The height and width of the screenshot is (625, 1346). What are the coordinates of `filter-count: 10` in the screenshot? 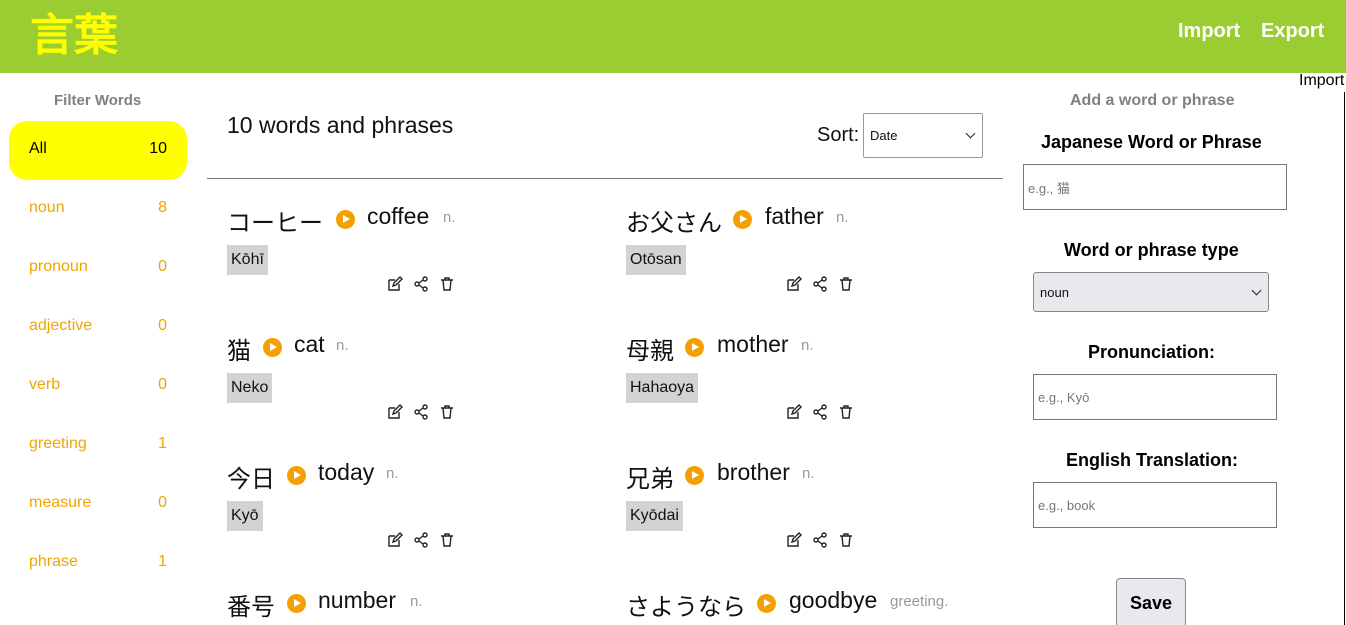 It's located at (158, 148).